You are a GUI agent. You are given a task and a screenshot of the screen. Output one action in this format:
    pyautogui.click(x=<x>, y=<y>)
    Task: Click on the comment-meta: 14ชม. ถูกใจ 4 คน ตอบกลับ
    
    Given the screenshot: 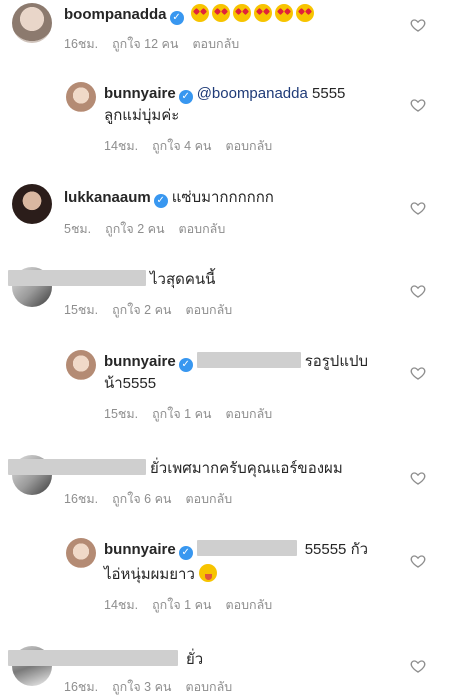 What is the action you would take?
    pyautogui.click(x=195, y=146)
    